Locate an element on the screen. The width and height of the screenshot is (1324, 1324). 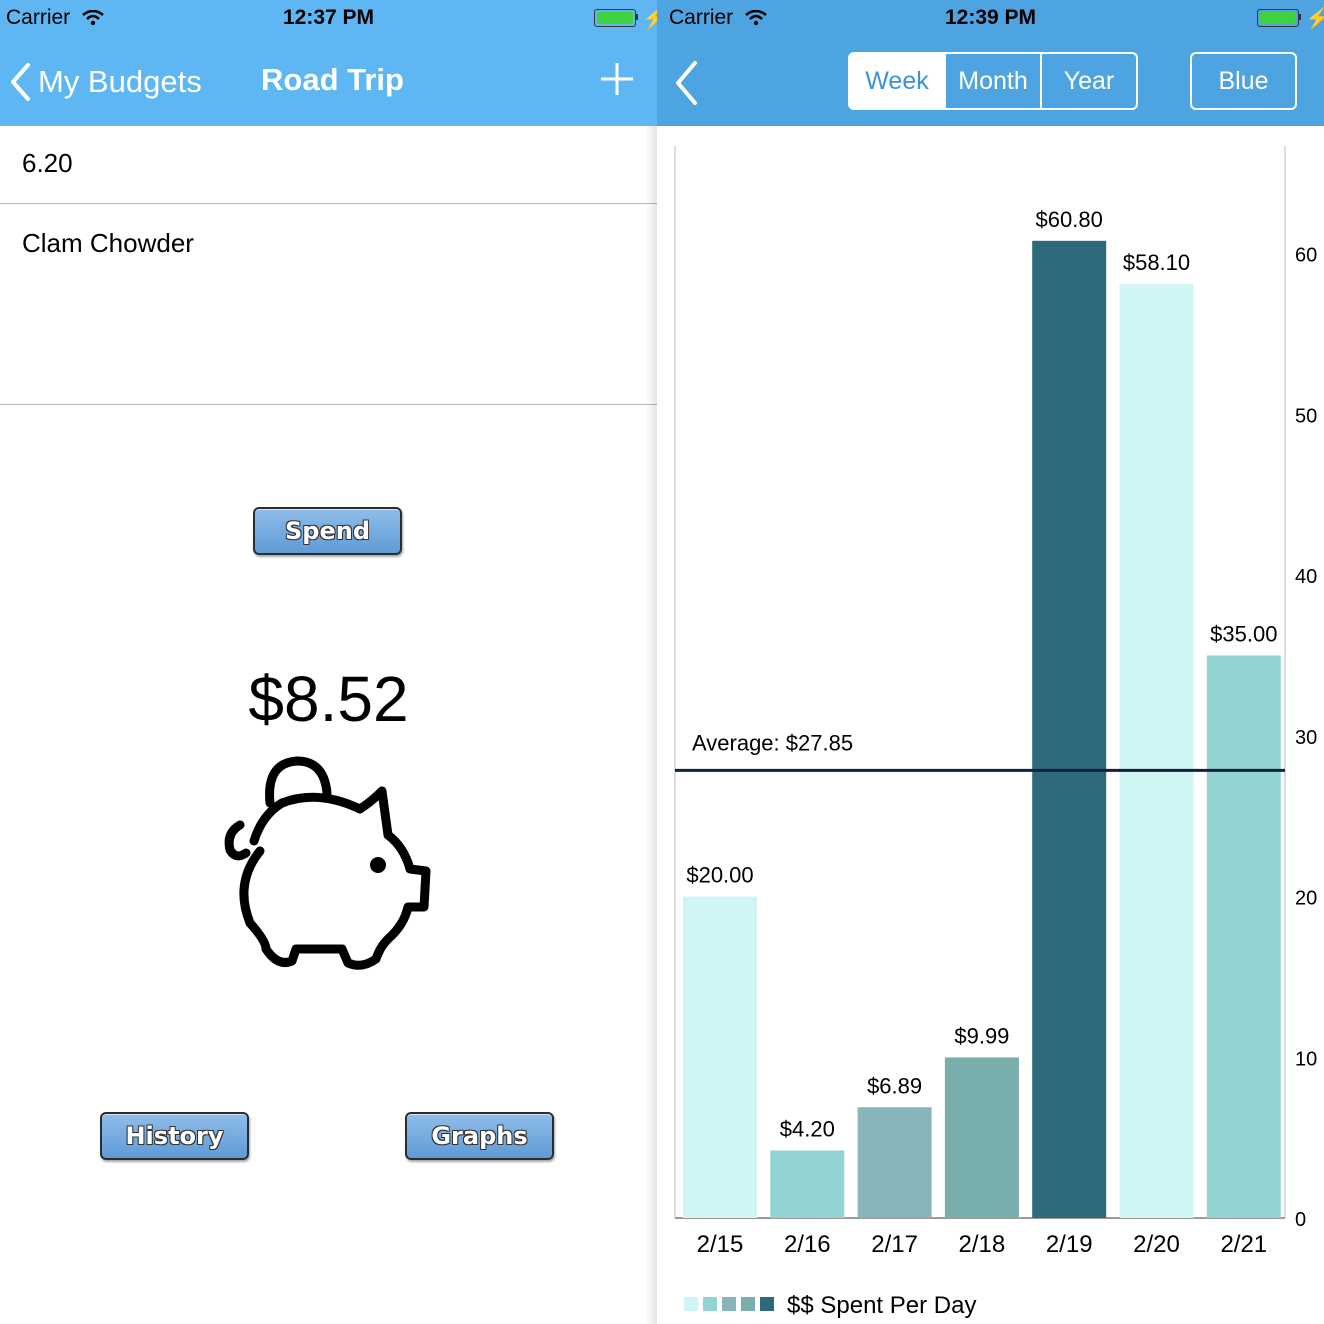
chevron-left-icon is located at coordinates (20, 82).